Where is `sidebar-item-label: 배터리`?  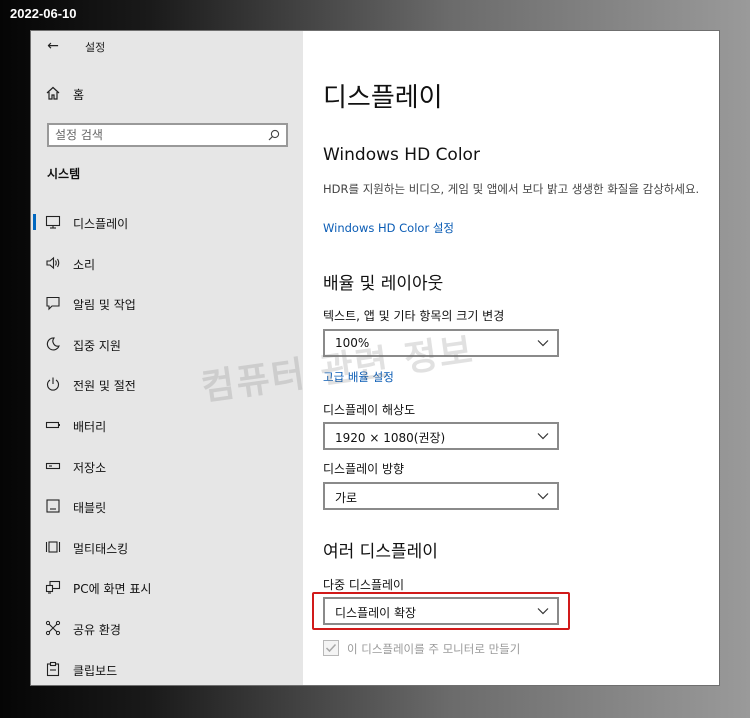 sidebar-item-label: 배터리 is located at coordinates (90, 426).